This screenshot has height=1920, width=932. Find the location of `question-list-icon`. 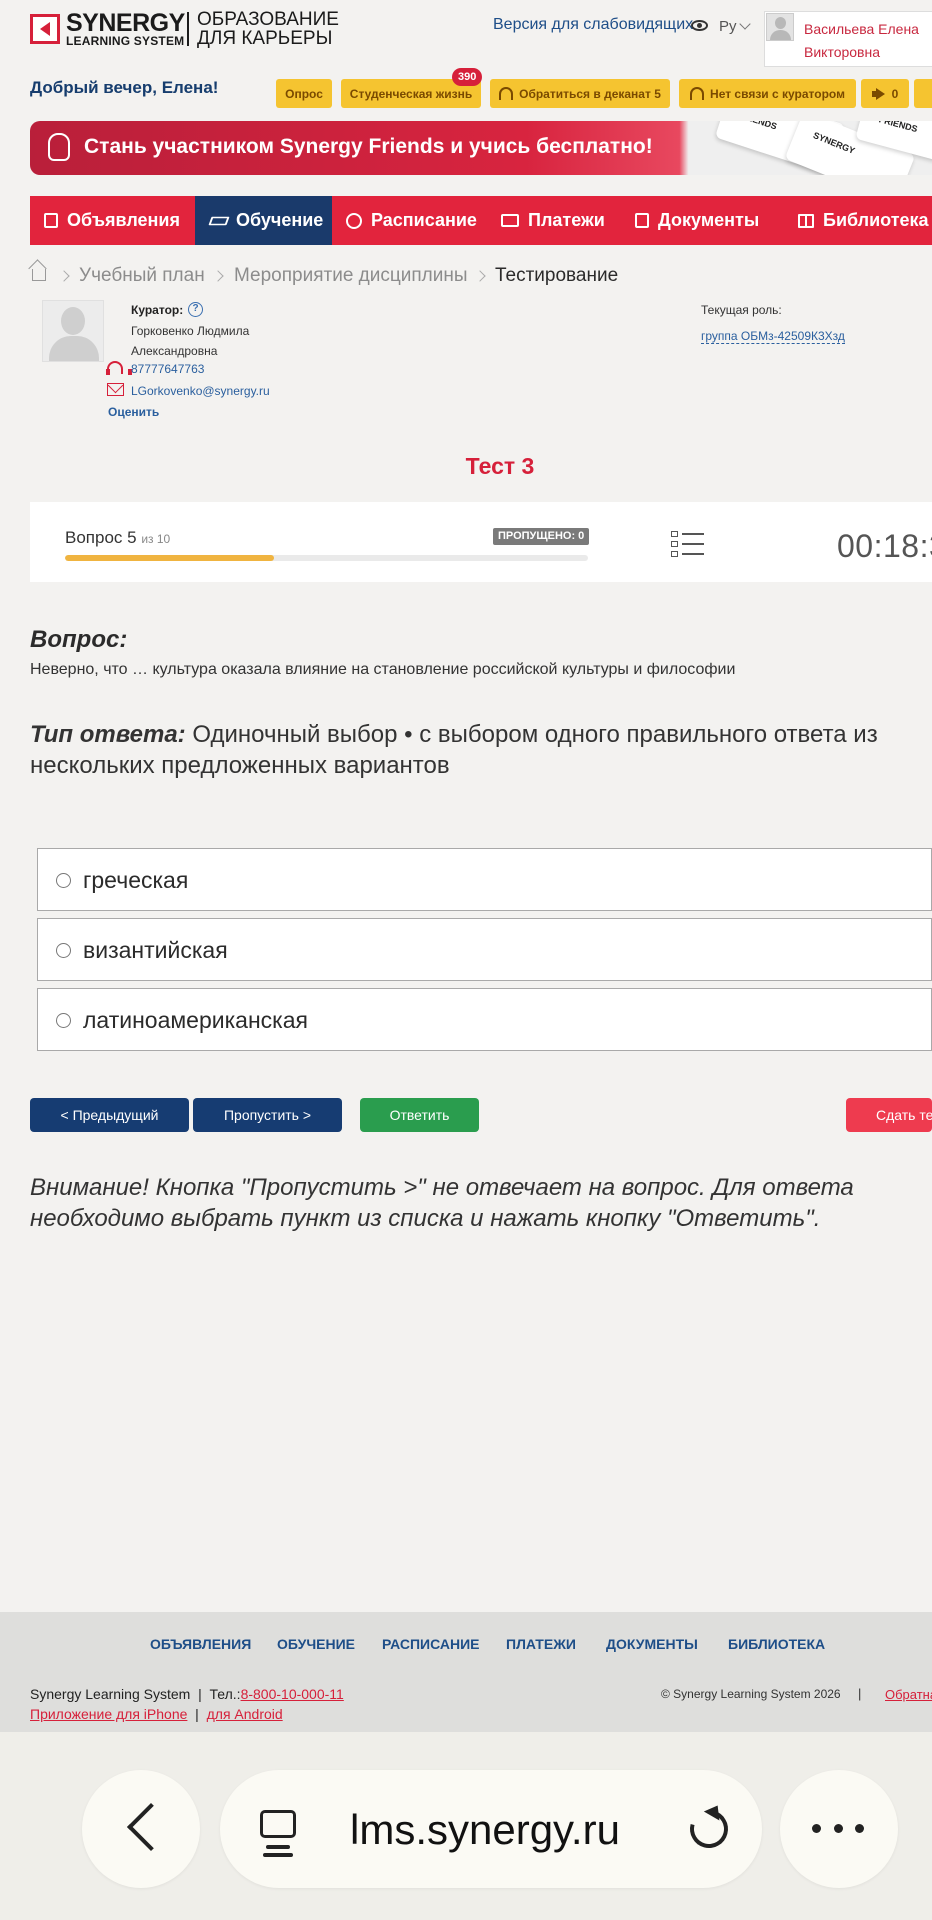

question-list-icon is located at coordinates (687, 544).